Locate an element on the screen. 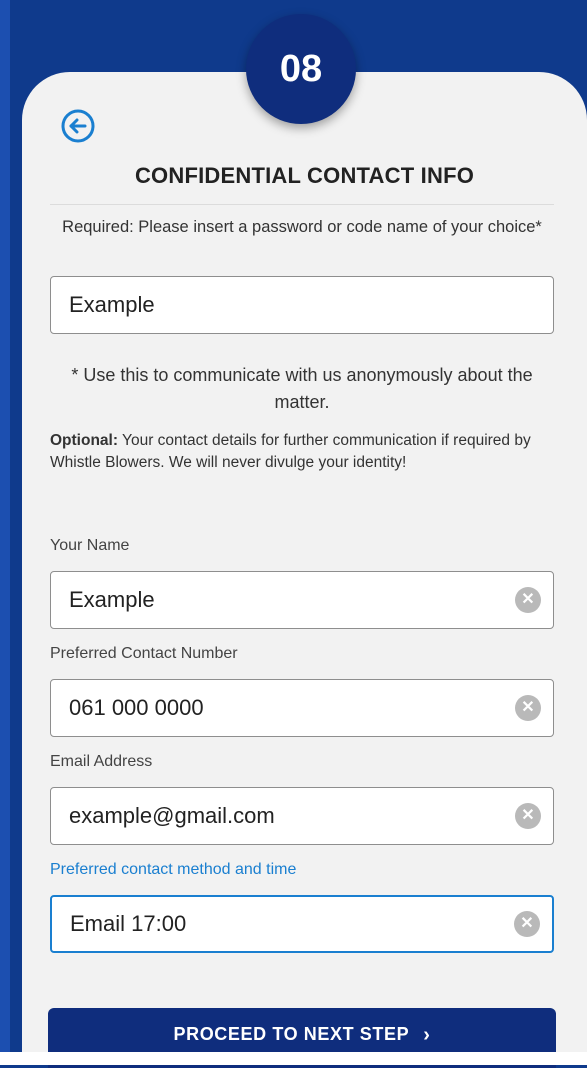 The image size is (587, 1068). email-value: example@gmail.com is located at coordinates (172, 815).